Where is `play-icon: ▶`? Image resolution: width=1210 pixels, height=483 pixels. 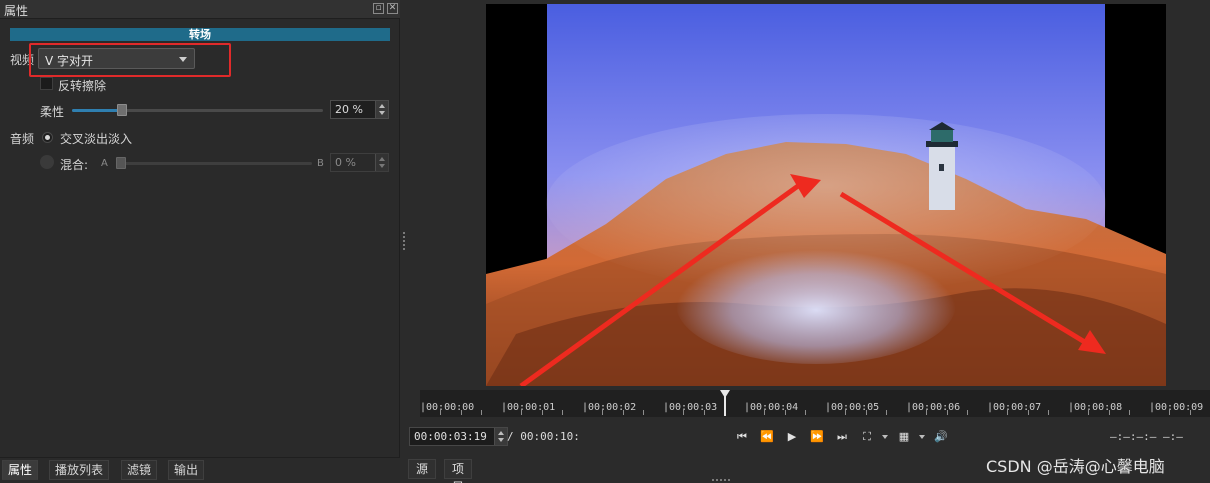 play-icon: ▶ is located at coordinates (792, 437).